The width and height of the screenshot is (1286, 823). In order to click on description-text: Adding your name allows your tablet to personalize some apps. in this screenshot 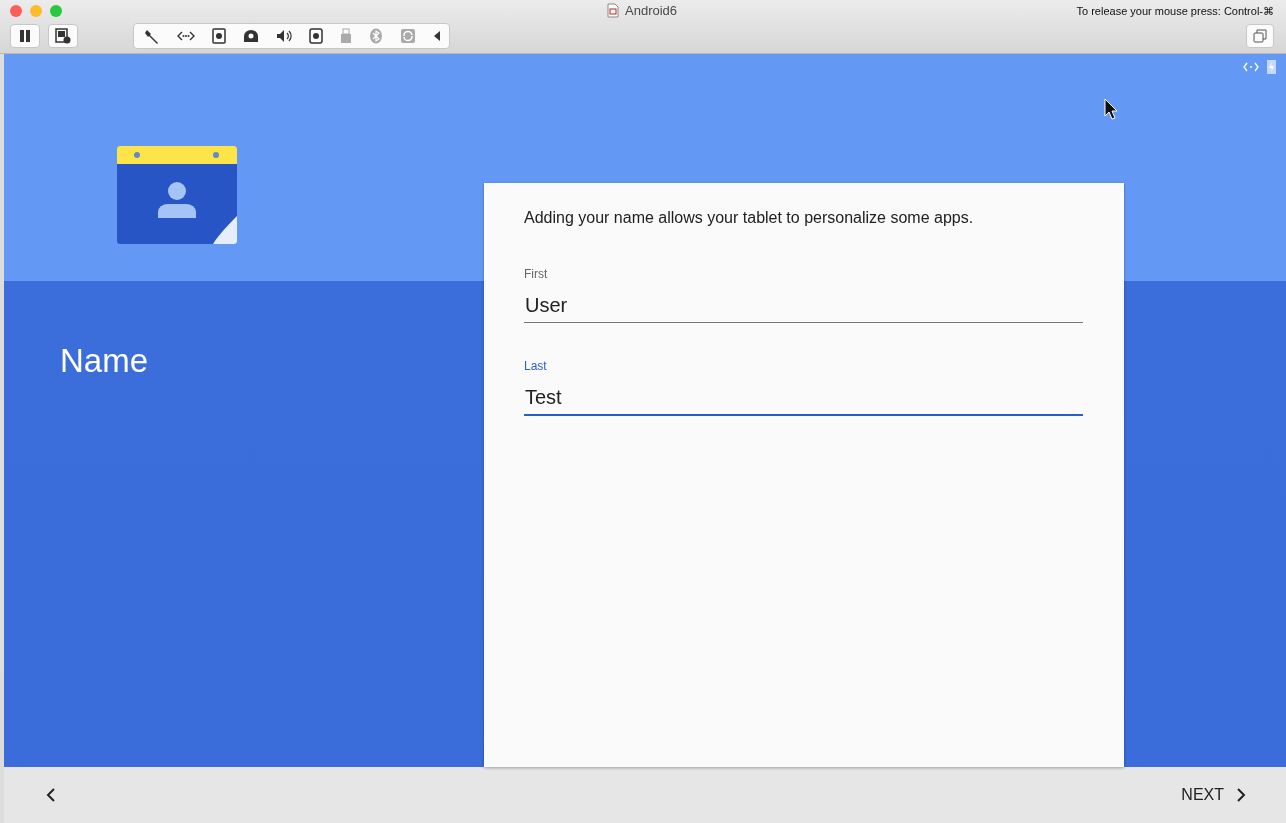, I will do `click(749, 218)`.